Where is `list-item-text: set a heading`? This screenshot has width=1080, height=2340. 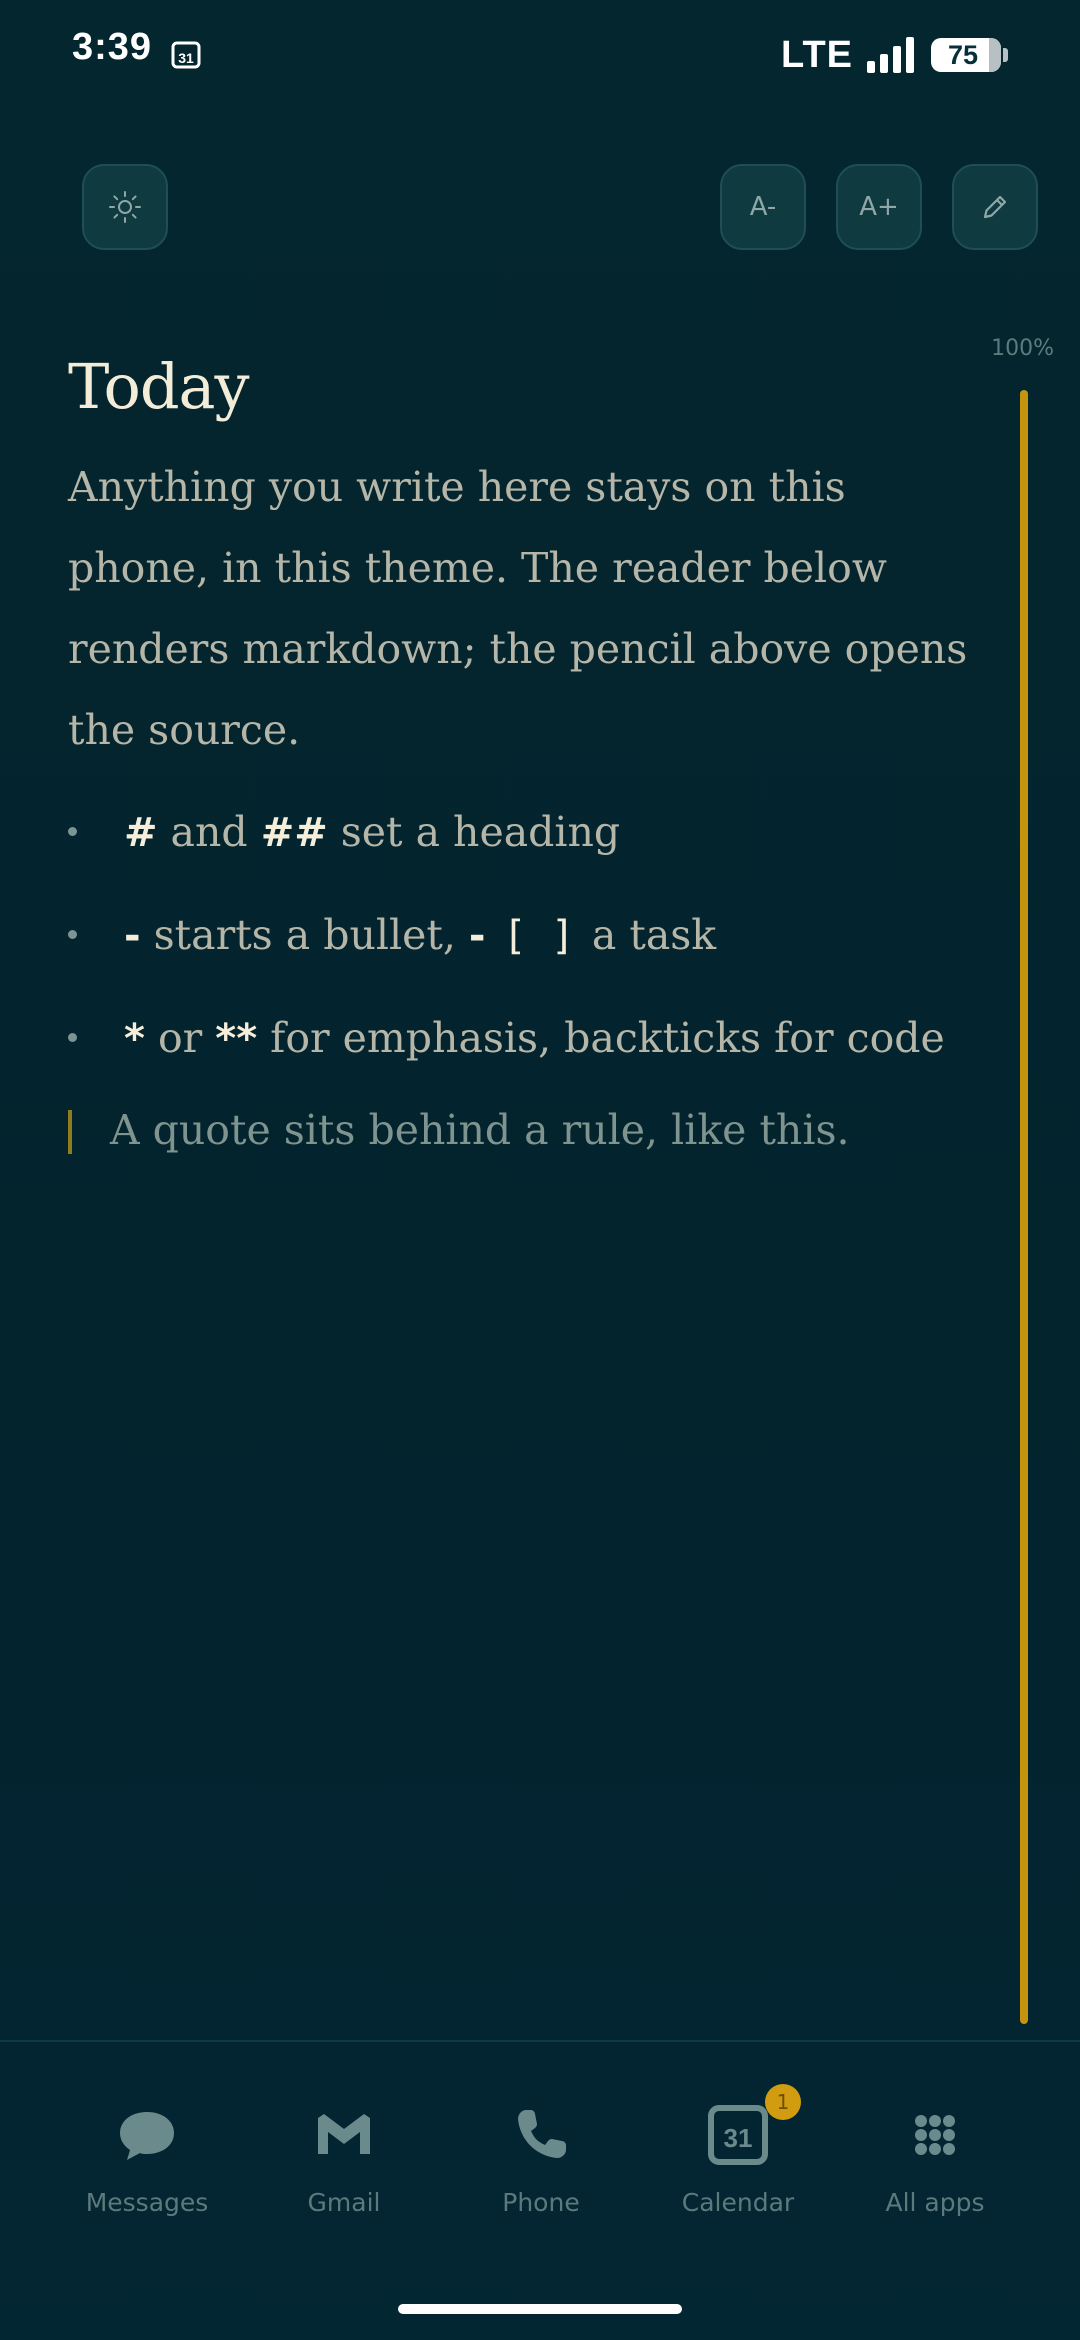 list-item-text: set a heading is located at coordinates (474, 832).